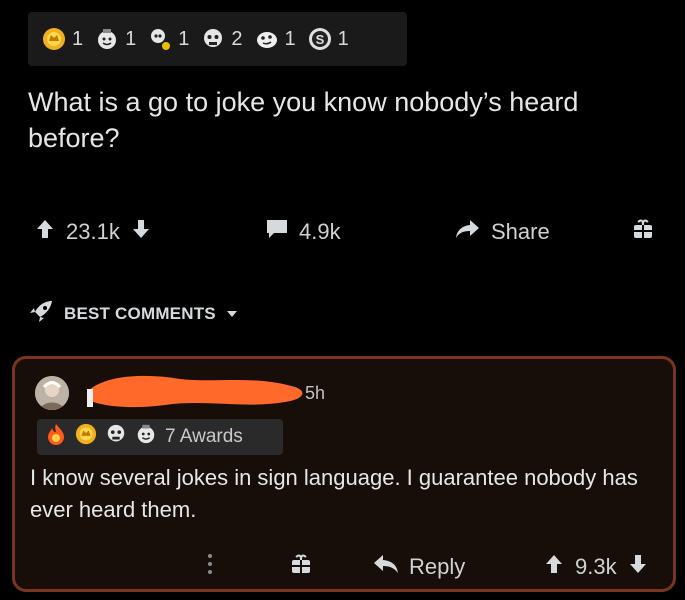 Image resolution: width=685 pixels, height=600 pixels. I want to click on chevron-down-icon, so click(232, 314).